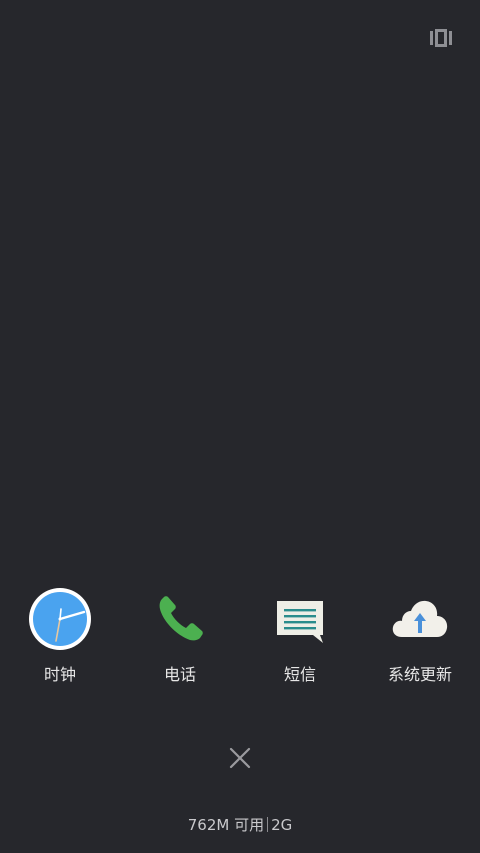  I want to click on close-icon, so click(240, 758).